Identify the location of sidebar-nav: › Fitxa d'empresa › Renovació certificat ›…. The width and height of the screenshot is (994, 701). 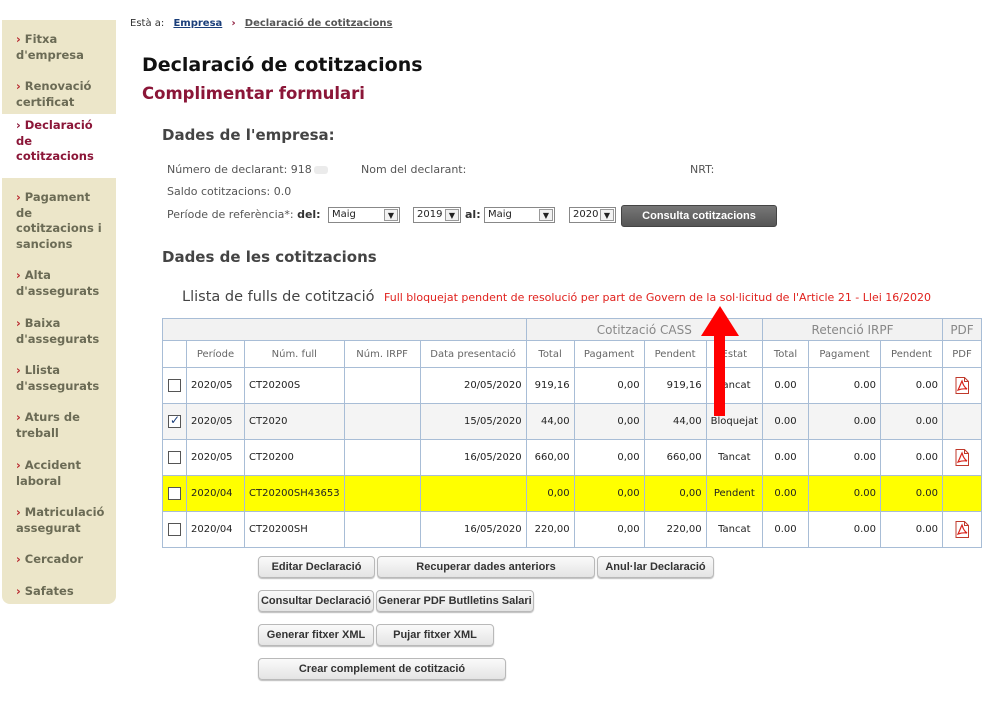
(59, 312).